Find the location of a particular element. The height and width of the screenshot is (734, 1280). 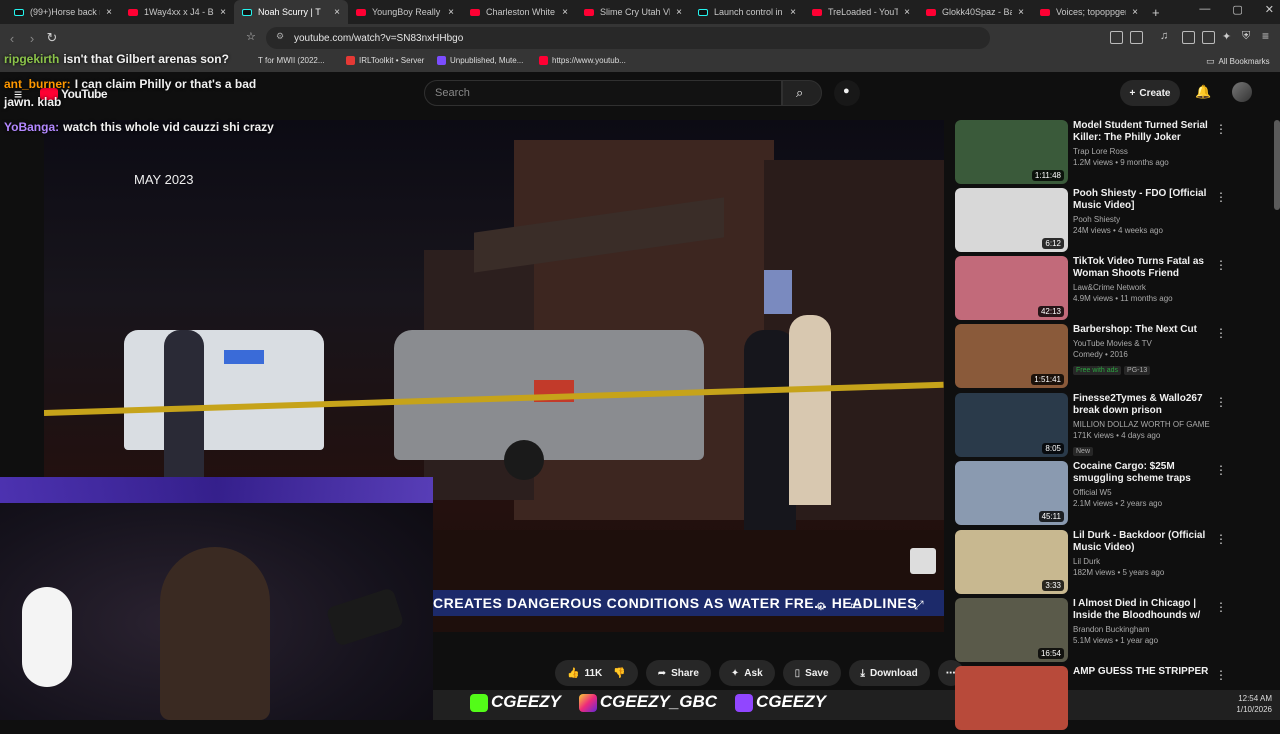

address-bar: ⚙ youtube.com/watch?v=SN83nxHHbgo is located at coordinates (628, 38).